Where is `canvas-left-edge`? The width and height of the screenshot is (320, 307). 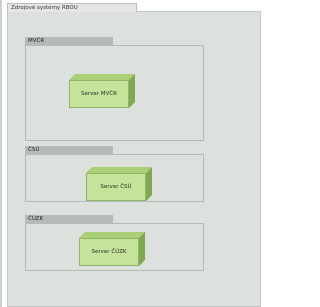
canvas-left-edge is located at coordinates (1, 153).